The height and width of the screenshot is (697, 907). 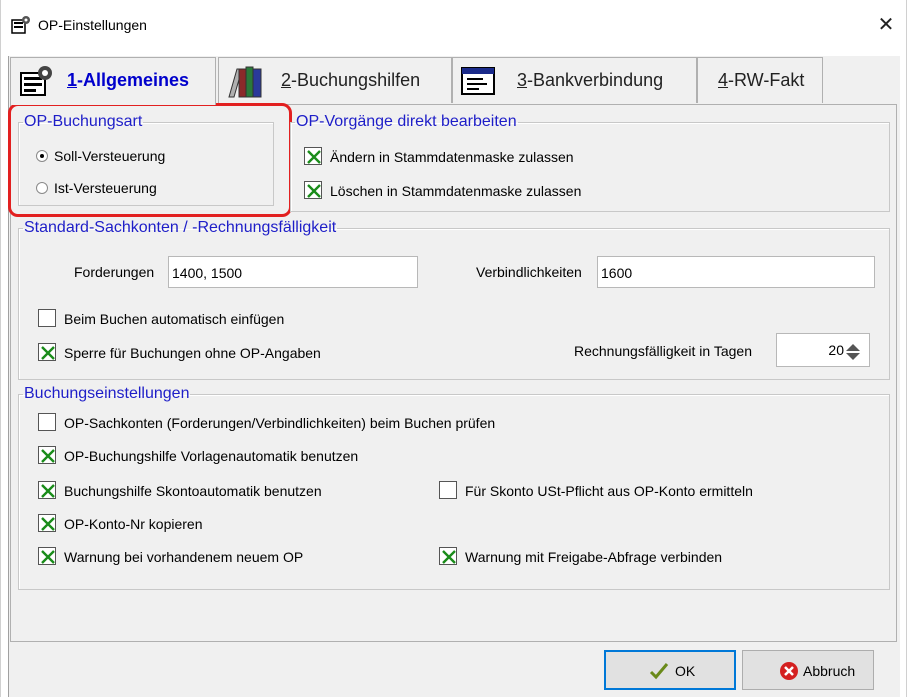 I want to click on checkbox-vorlagenautomatik, so click(x=47, y=455).